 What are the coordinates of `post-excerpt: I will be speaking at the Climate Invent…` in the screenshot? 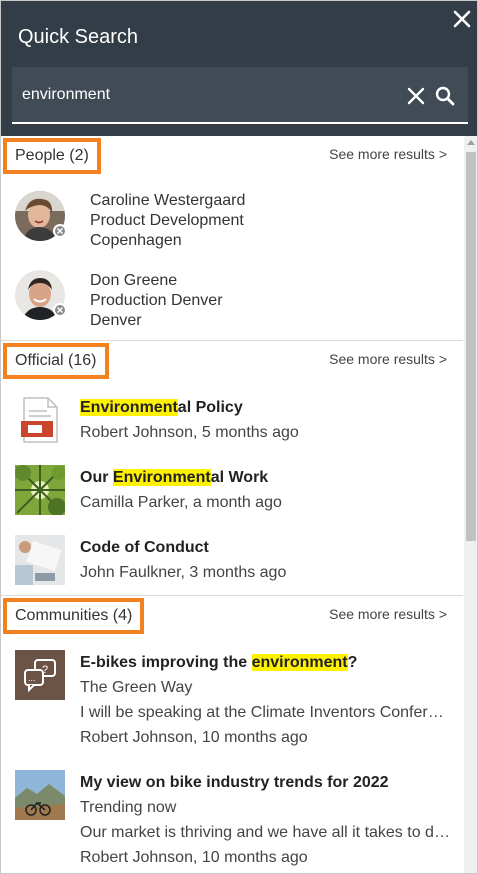 It's located at (265, 712).